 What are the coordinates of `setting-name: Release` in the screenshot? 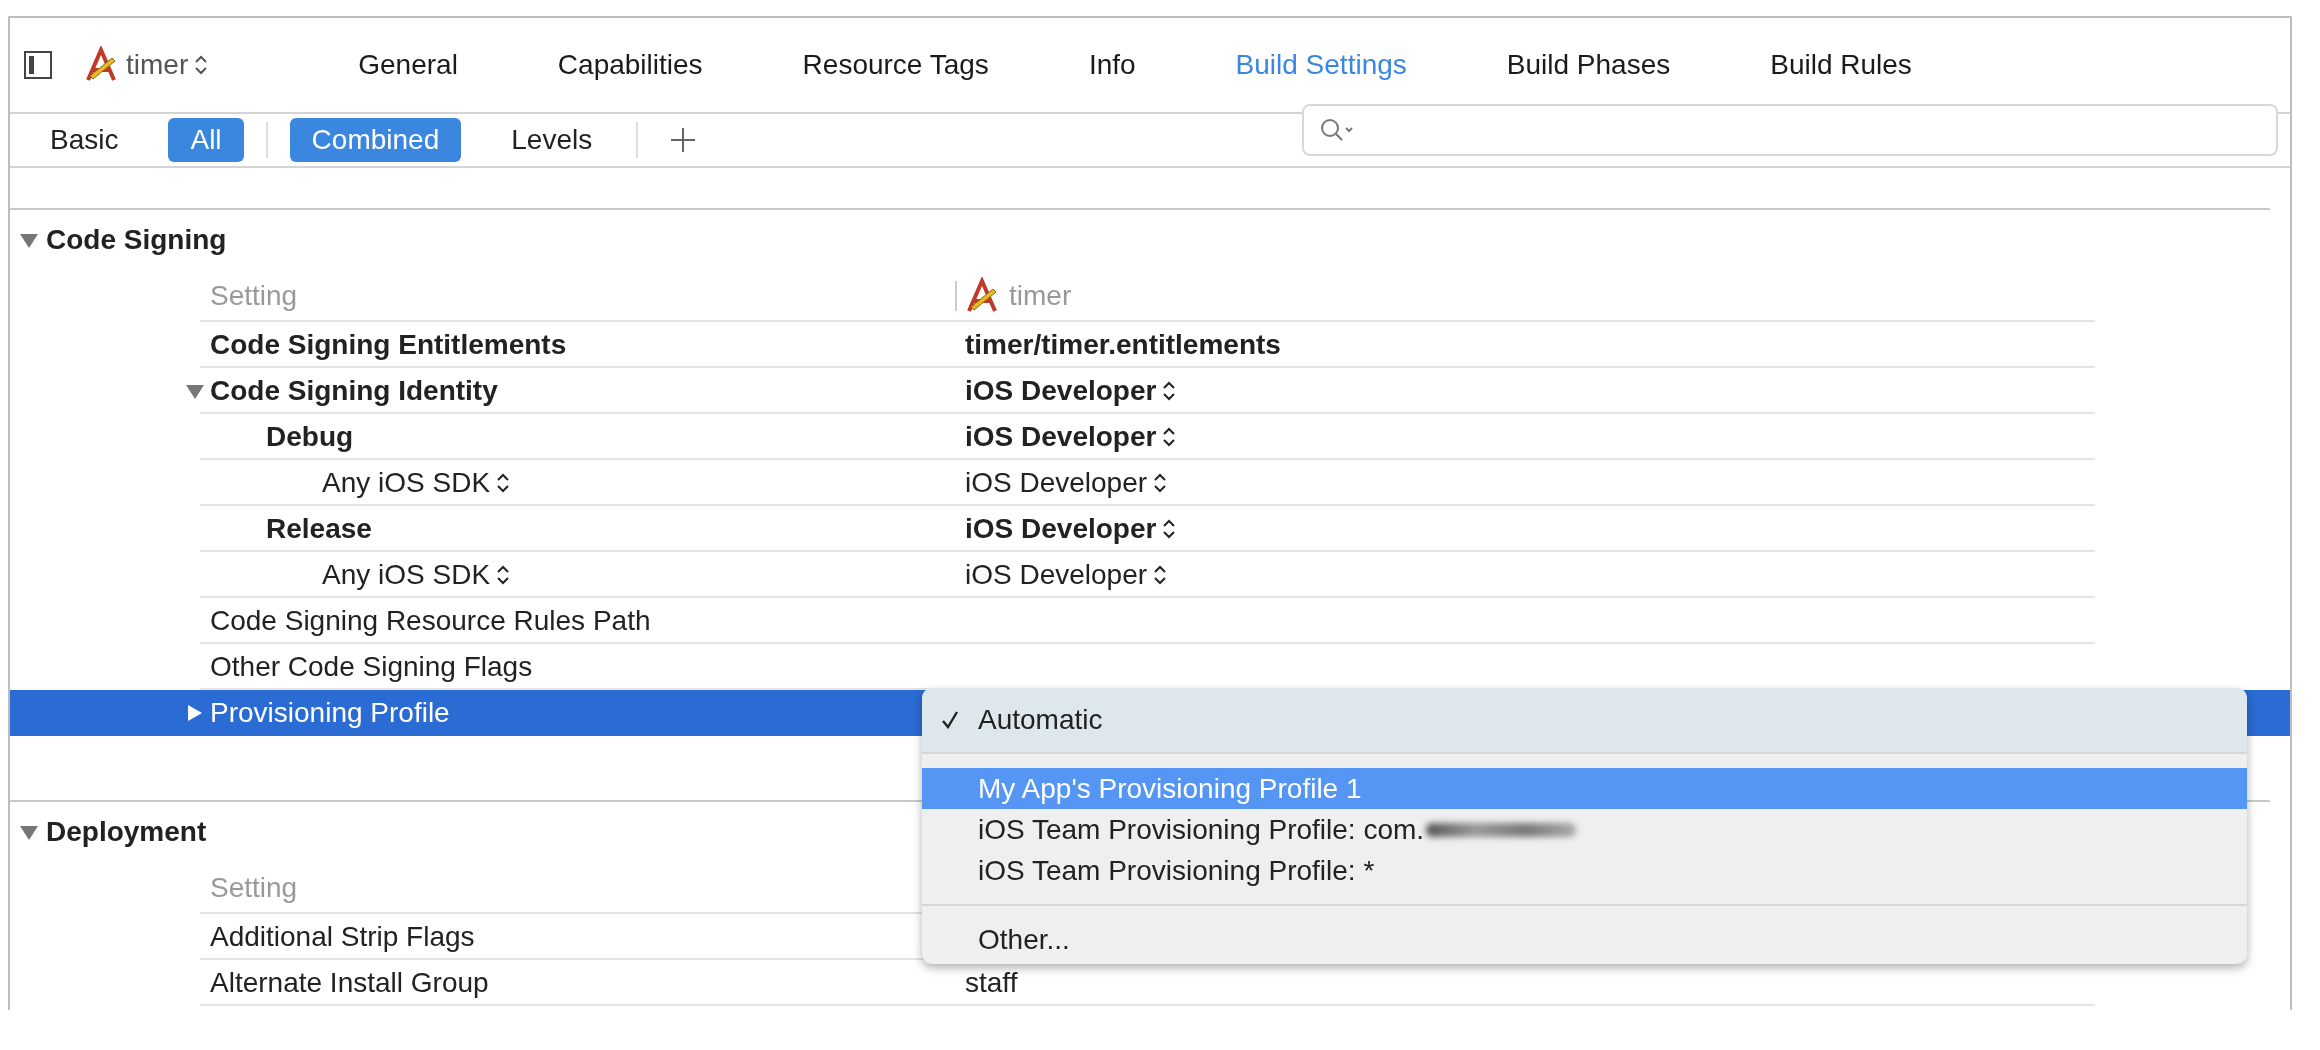 It's located at (319, 529).